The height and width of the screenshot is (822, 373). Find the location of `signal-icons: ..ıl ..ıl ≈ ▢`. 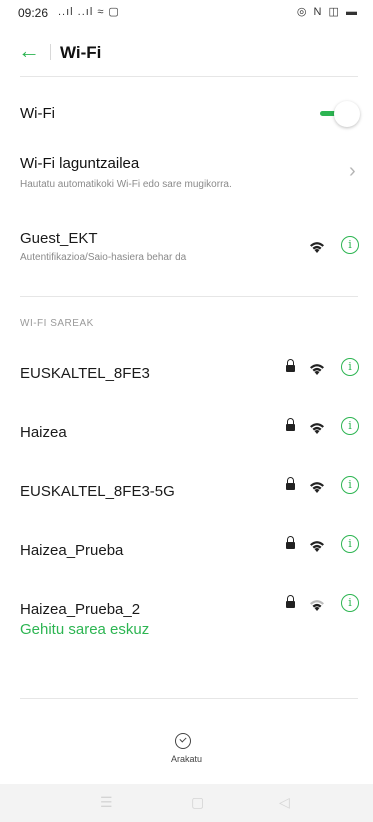

signal-icons: ..ıl ..ıl ≈ ▢ is located at coordinates (89, 12).